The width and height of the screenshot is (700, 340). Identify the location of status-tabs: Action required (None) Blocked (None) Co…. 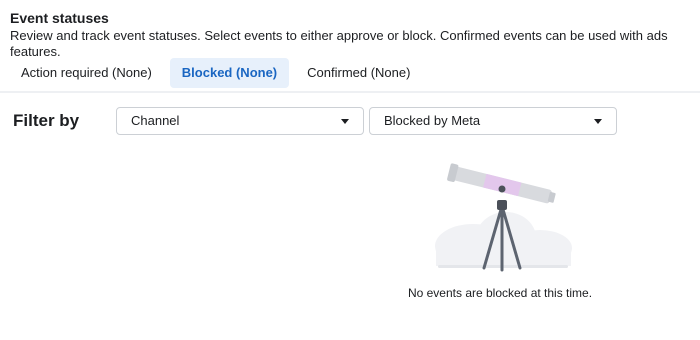
(218, 73).